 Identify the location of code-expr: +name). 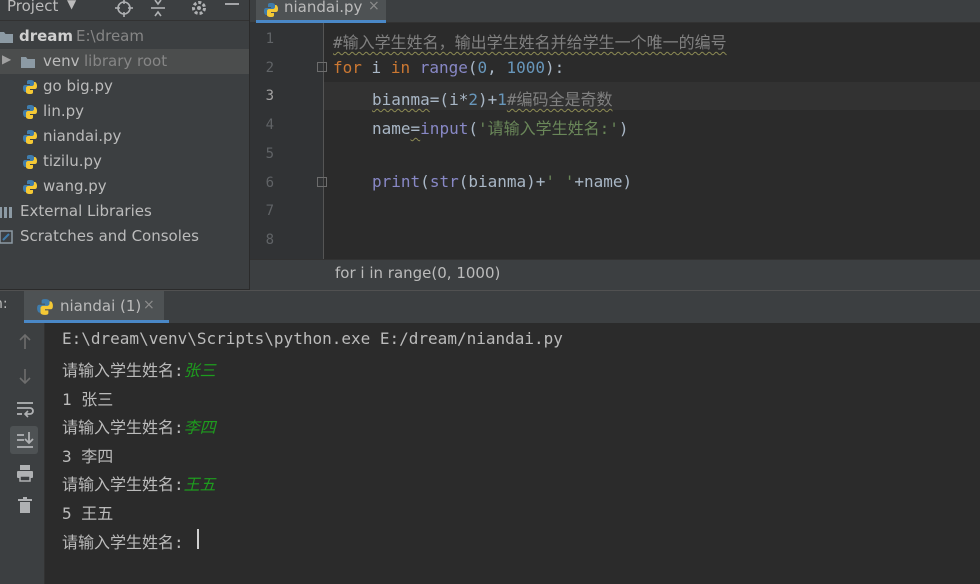
(603, 181).